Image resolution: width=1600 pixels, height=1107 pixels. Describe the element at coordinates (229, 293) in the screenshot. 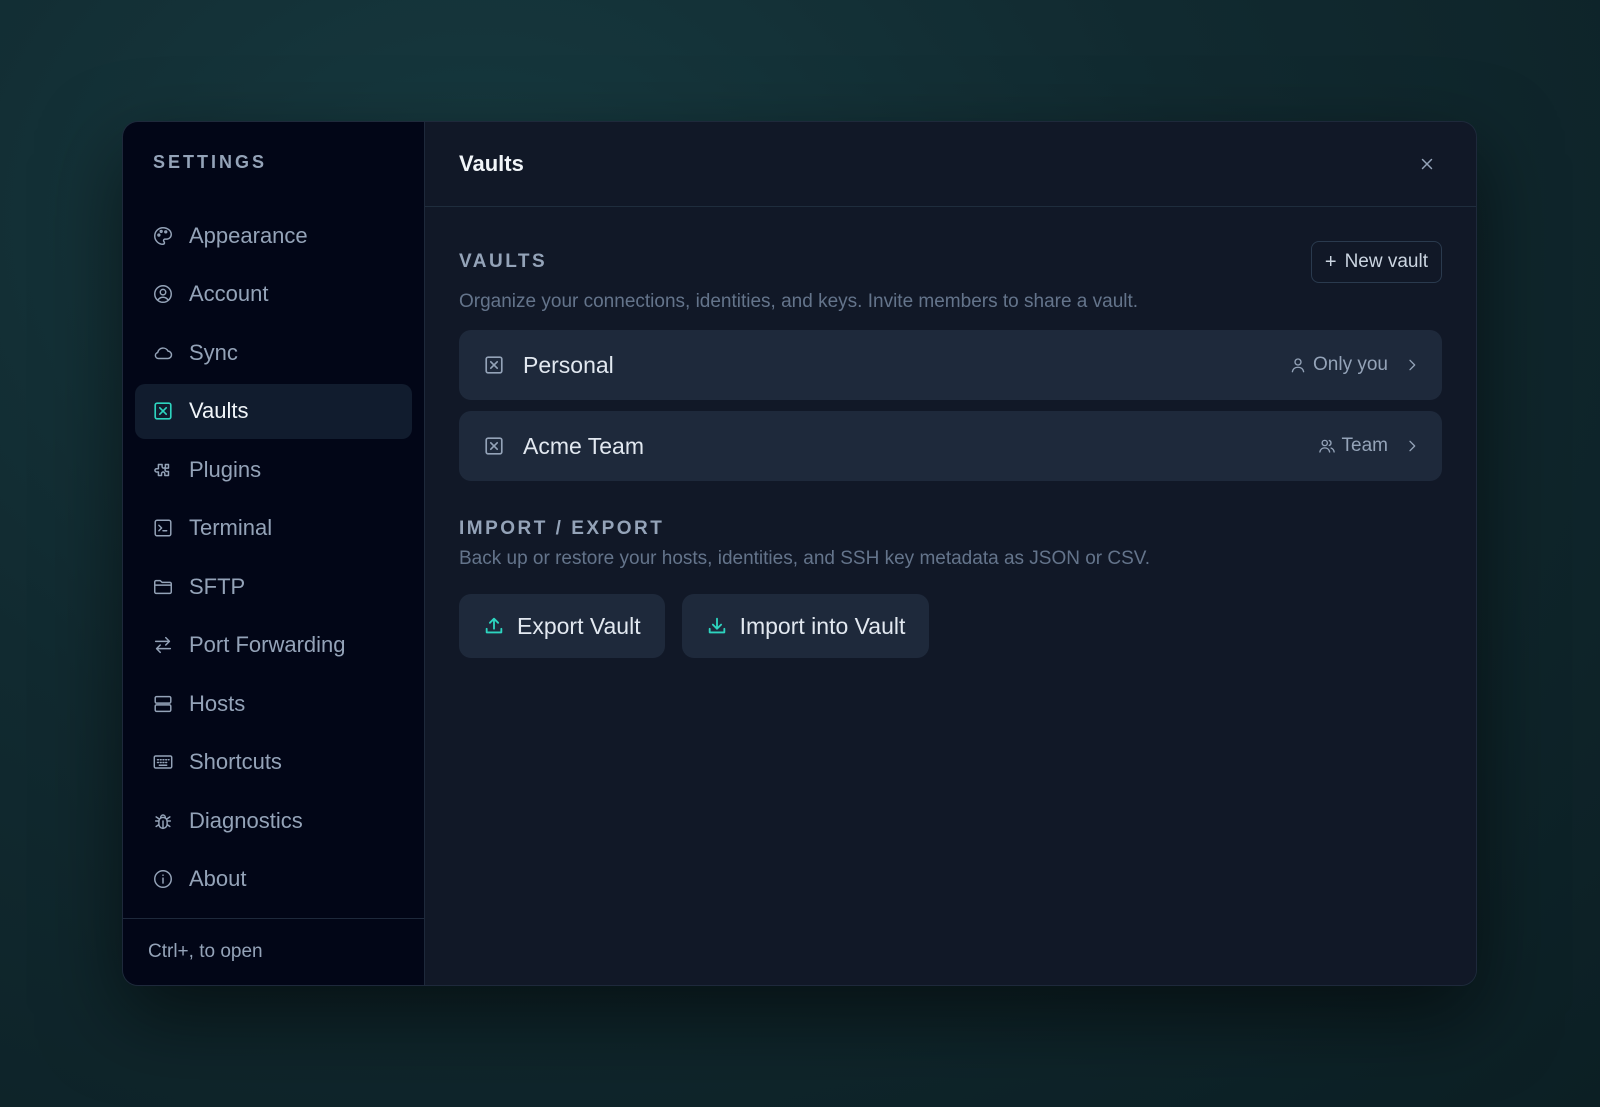

I see `sidebar-item-label: Account` at that location.